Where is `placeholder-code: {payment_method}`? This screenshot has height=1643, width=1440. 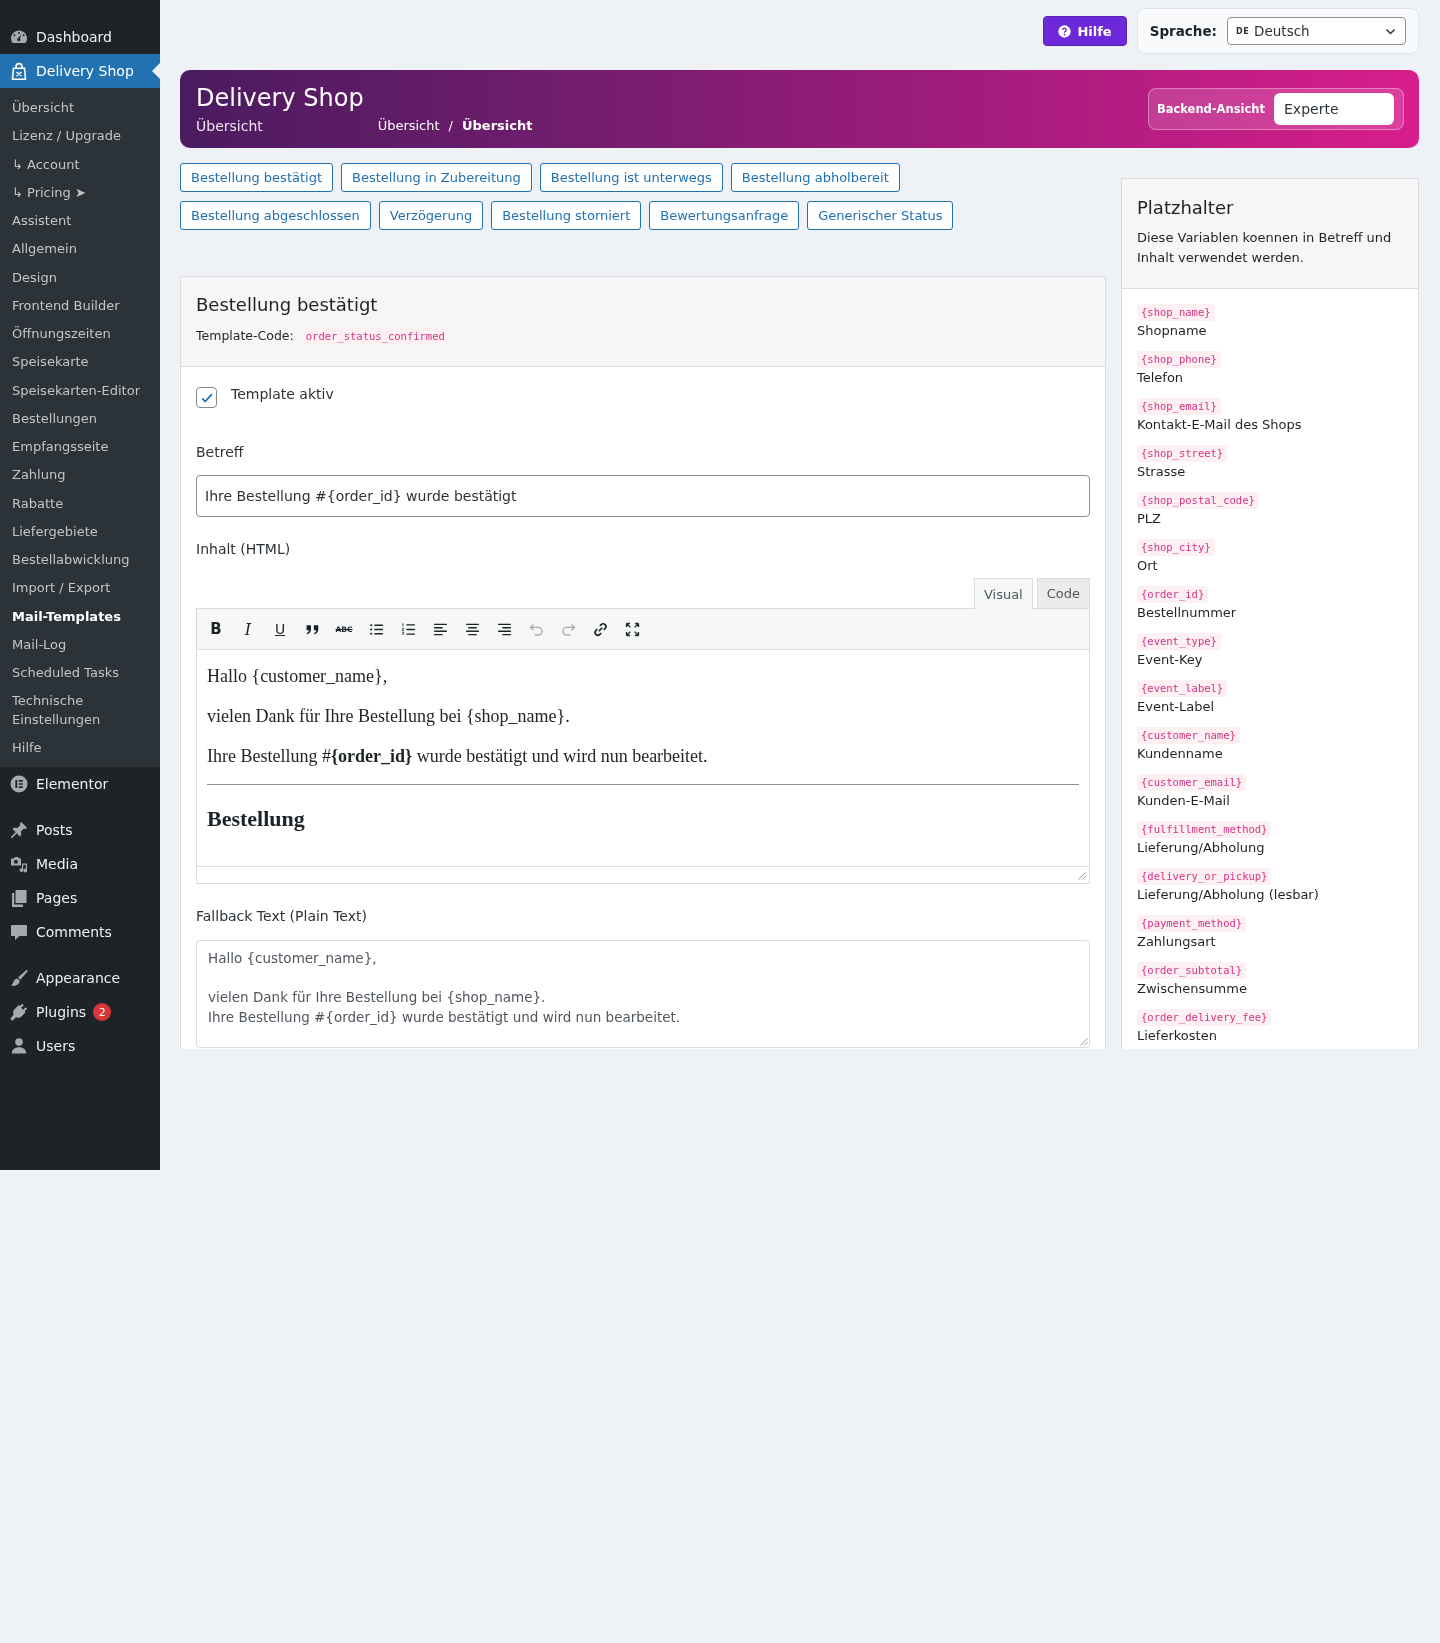 placeholder-code: {payment_method} is located at coordinates (1192, 923).